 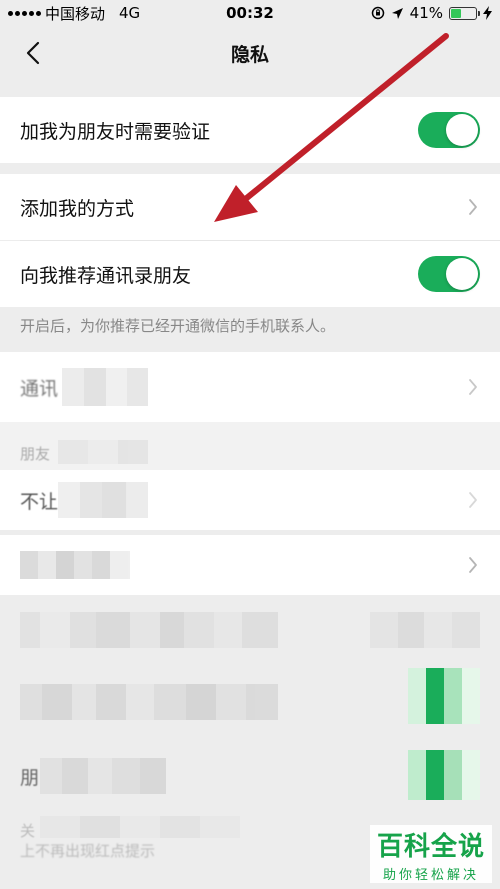 What do you see at coordinates (397, 13) in the screenshot?
I see `location-icon` at bounding box center [397, 13].